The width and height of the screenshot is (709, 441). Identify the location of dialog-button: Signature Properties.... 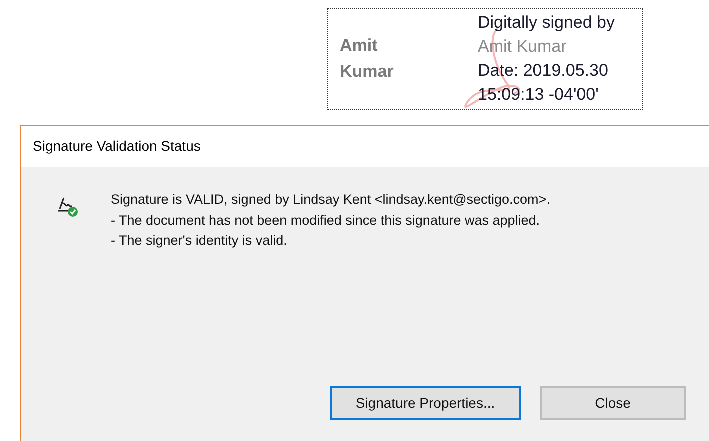
(425, 403).